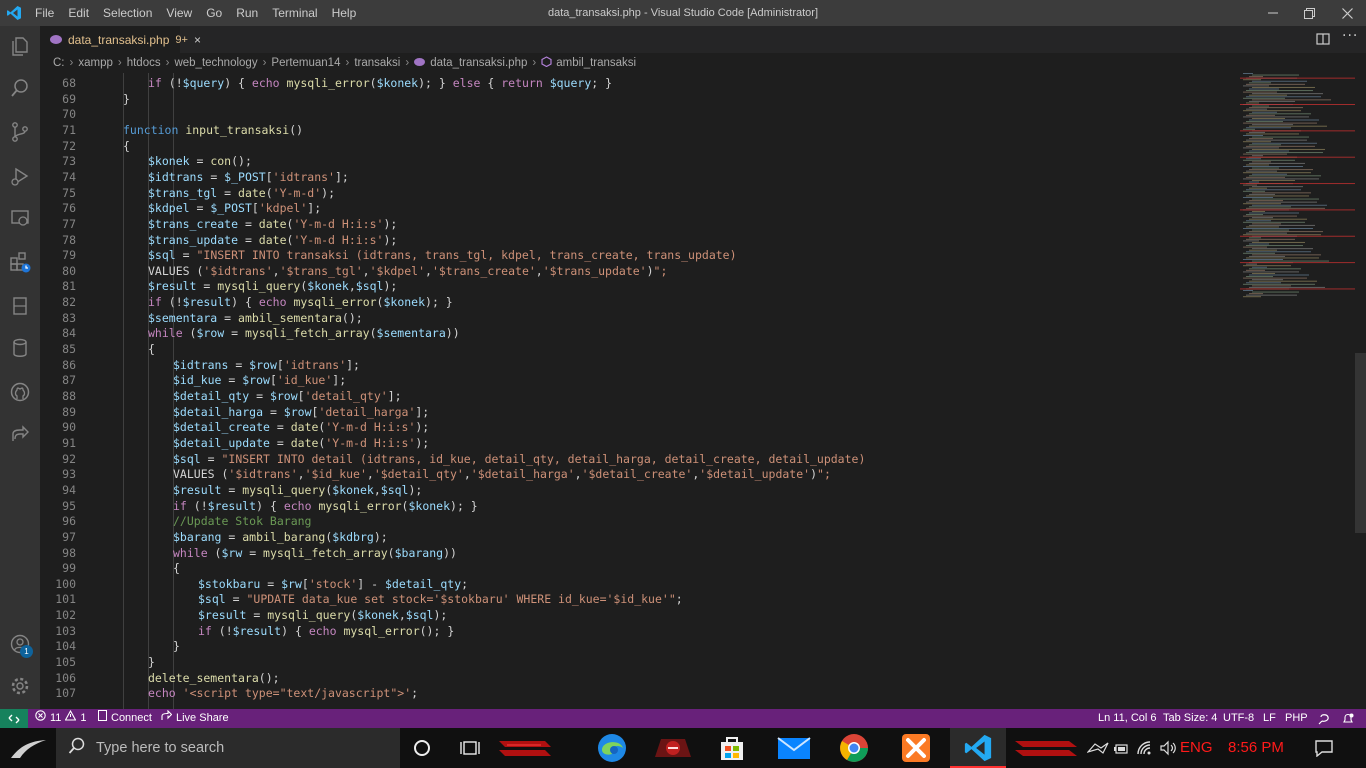 Image resolution: width=1366 pixels, height=768 pixels. What do you see at coordinates (640, 615) in the screenshot?
I see `code-line: 102 $result = mysqli_query($konek,$sql);` at bounding box center [640, 615].